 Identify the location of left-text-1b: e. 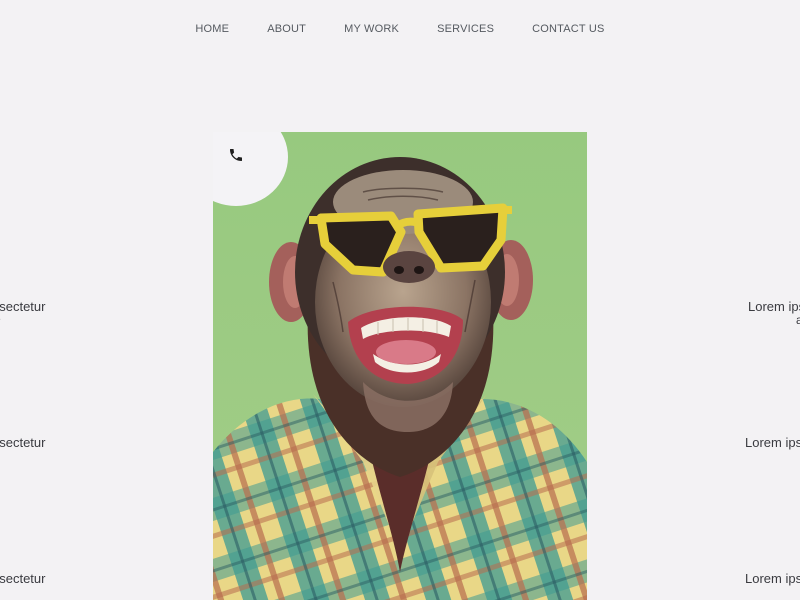
(0, 319).